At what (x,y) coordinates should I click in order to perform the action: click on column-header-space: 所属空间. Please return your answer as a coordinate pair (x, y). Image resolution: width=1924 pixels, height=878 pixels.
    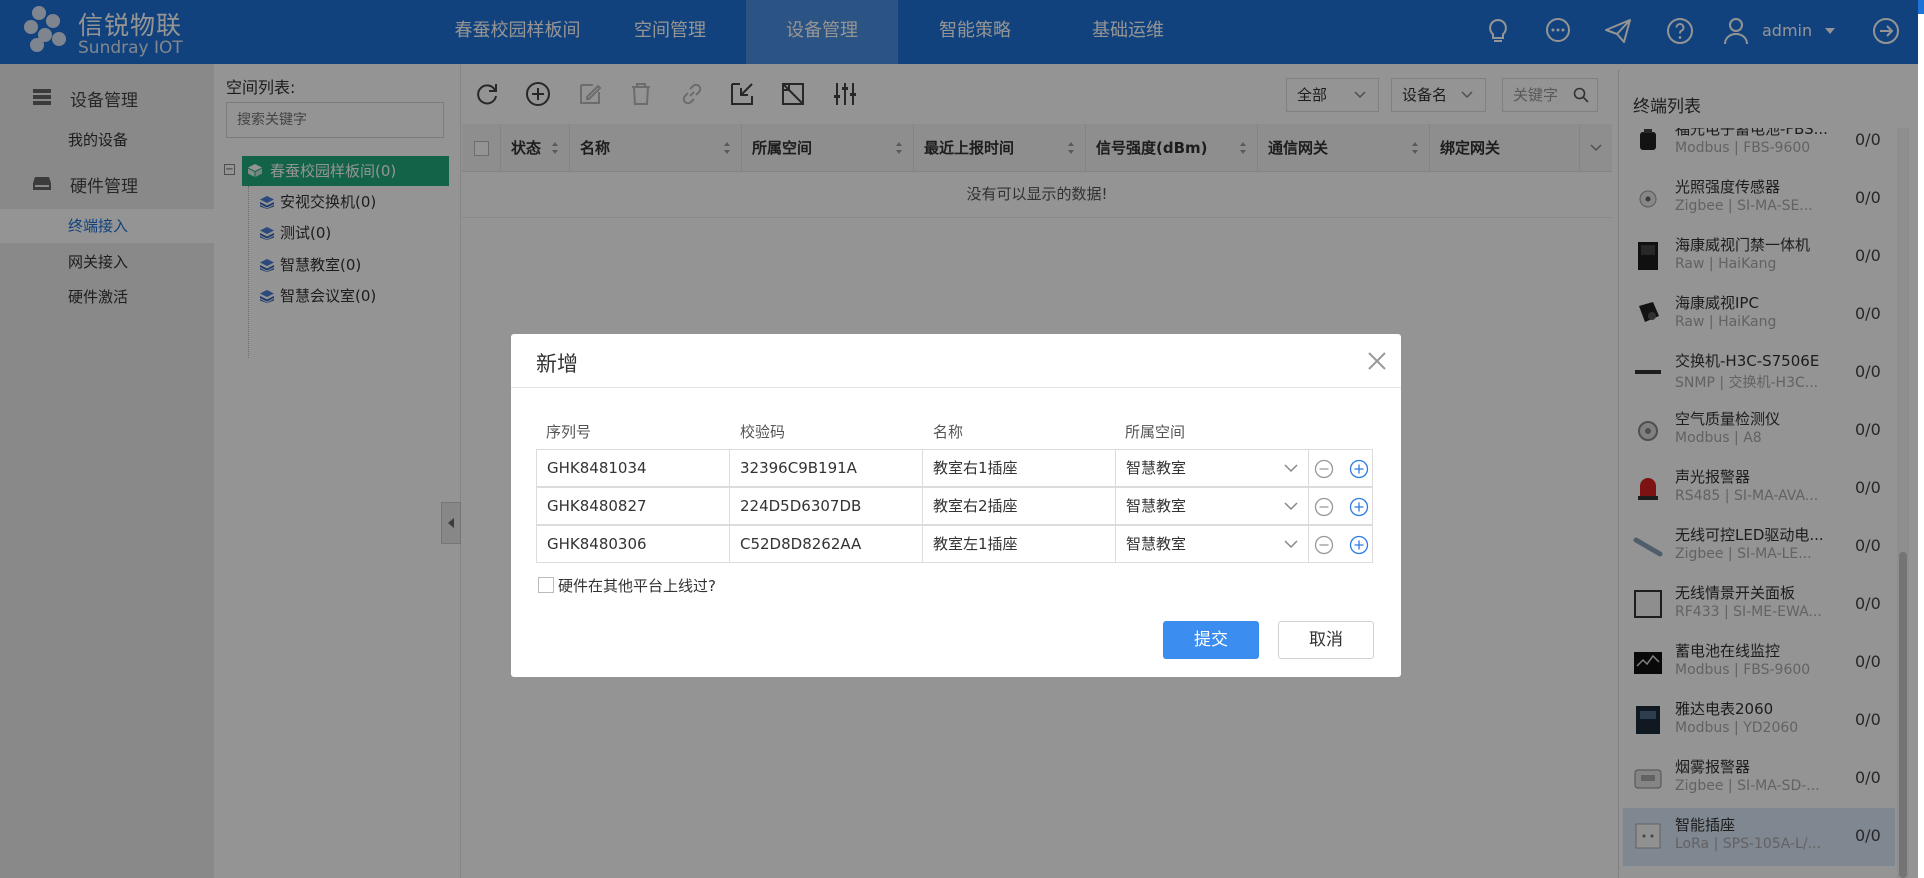
    Looking at the image, I should click on (1155, 432).